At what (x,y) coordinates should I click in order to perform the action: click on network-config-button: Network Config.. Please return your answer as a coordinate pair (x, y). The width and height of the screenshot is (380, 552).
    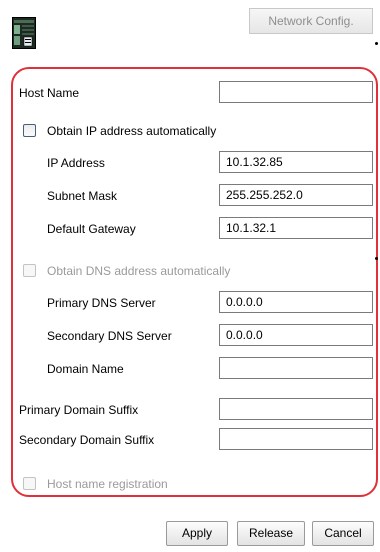
    Looking at the image, I should click on (311, 21).